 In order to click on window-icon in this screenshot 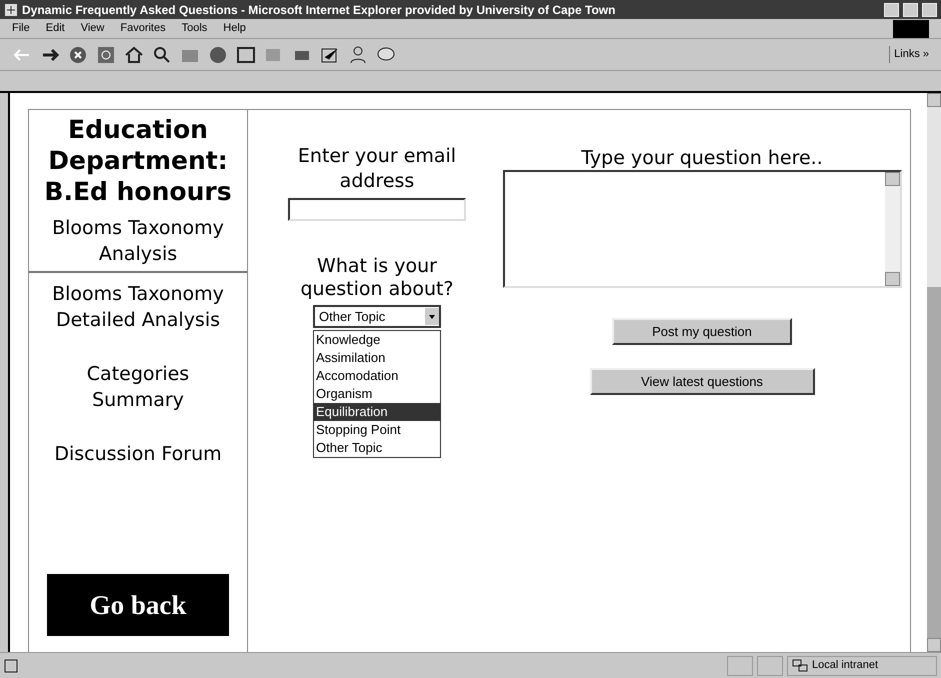, I will do `click(246, 54)`.